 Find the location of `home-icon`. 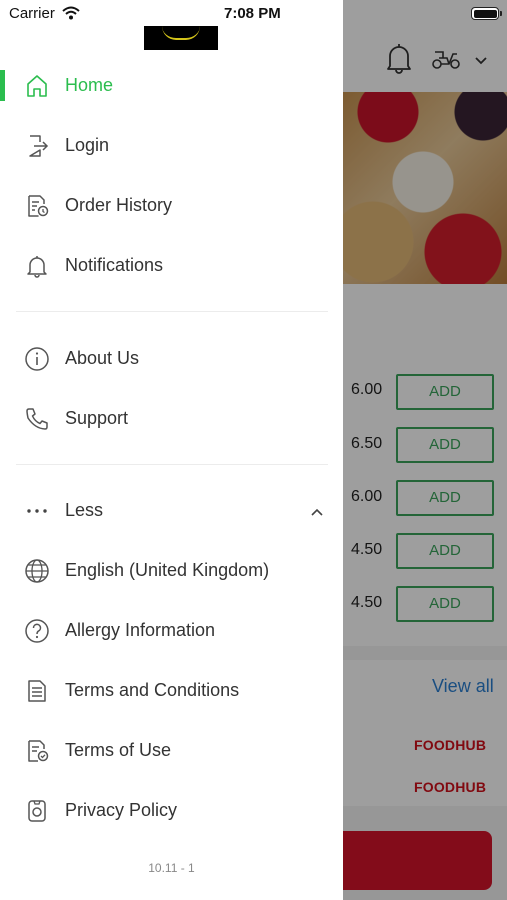

home-icon is located at coordinates (37, 86).